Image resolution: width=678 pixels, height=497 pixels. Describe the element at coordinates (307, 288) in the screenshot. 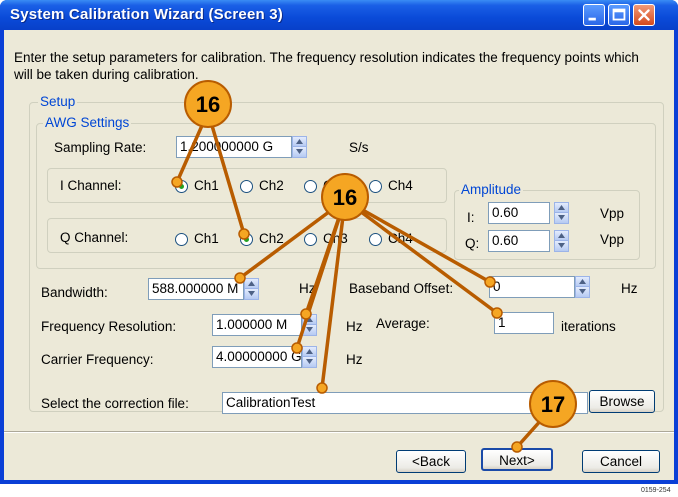

I see `bandwidth-unit: Hz` at that location.